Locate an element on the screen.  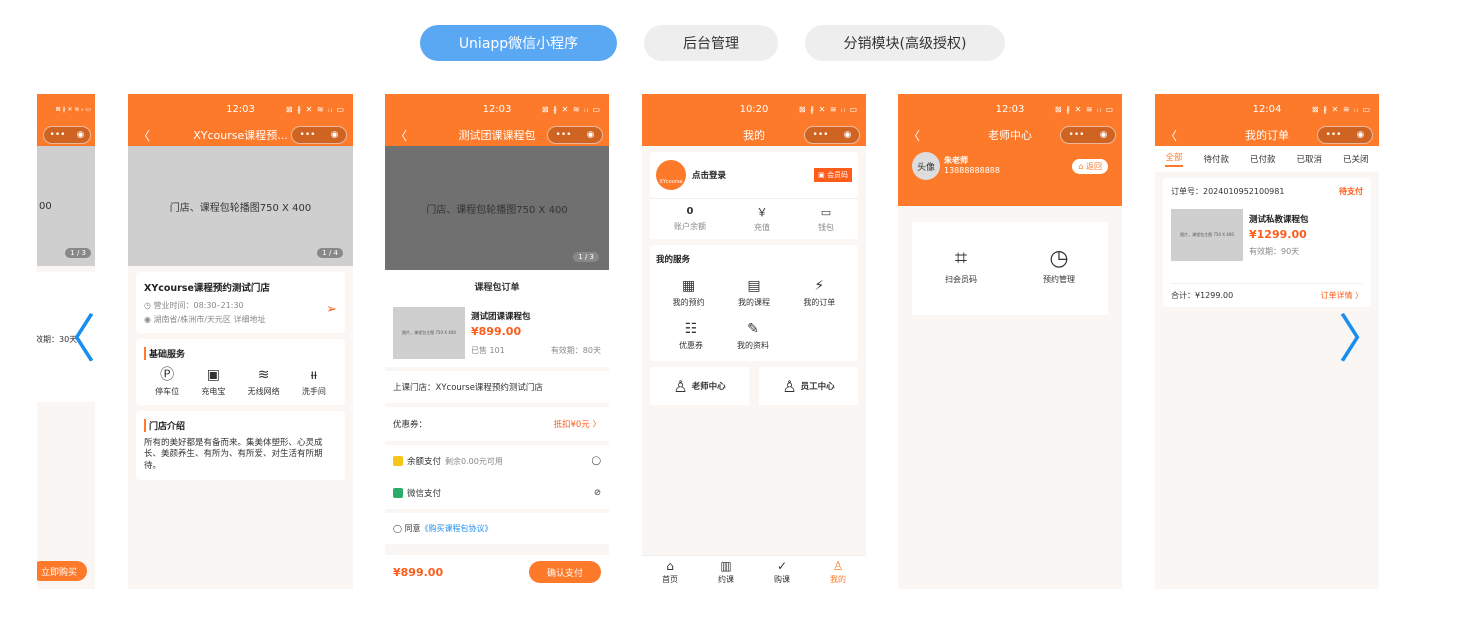
facility-restroom: ᵼᵼ 洗手间 is located at coordinates (313, 381).